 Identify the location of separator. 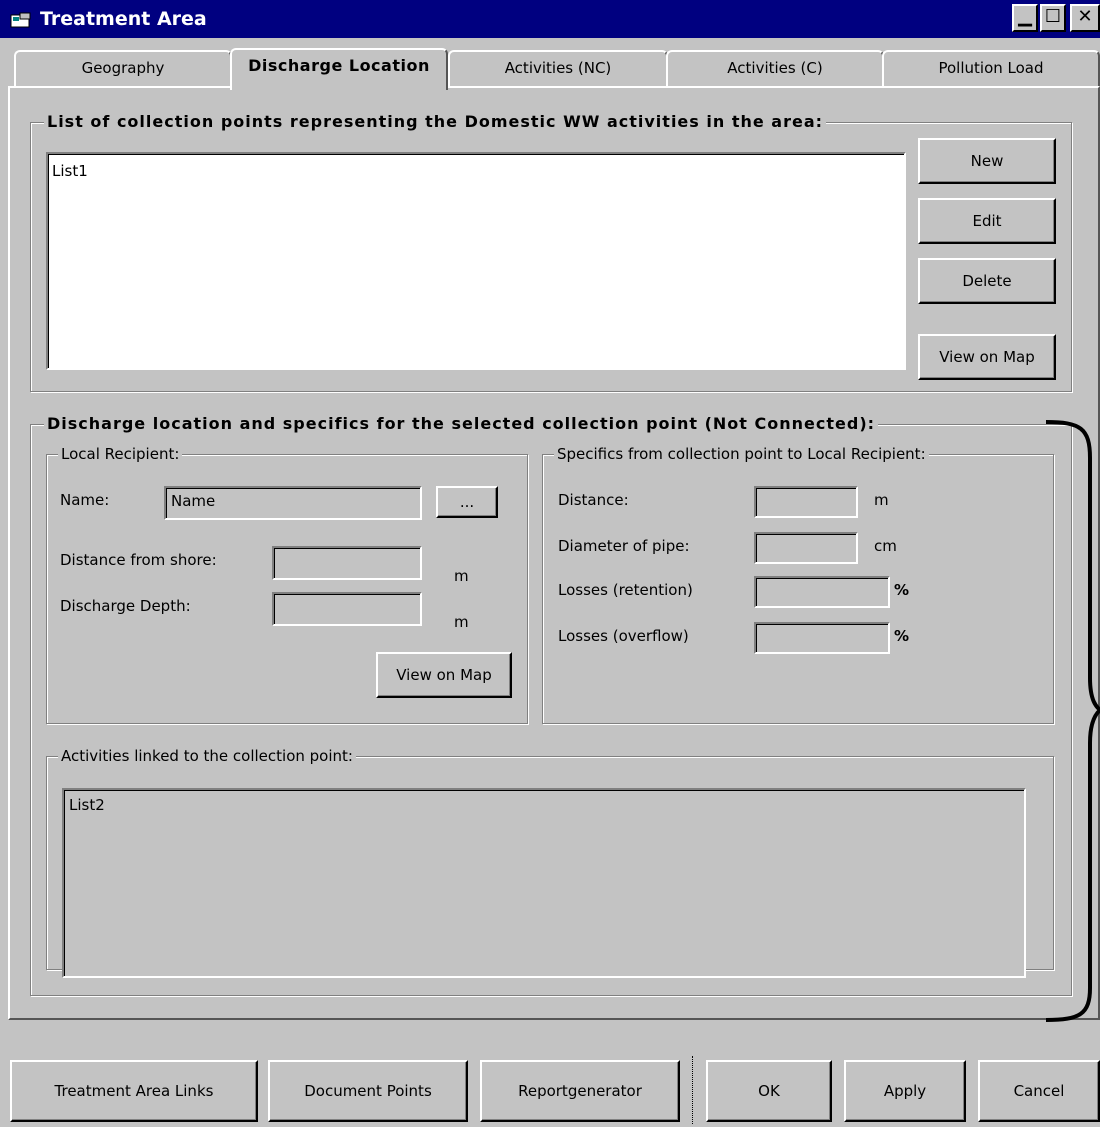
(692, 1090).